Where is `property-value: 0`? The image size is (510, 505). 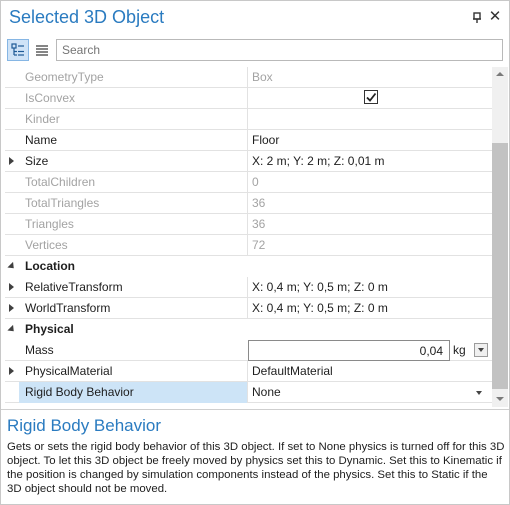
property-value: 0 is located at coordinates (255, 182).